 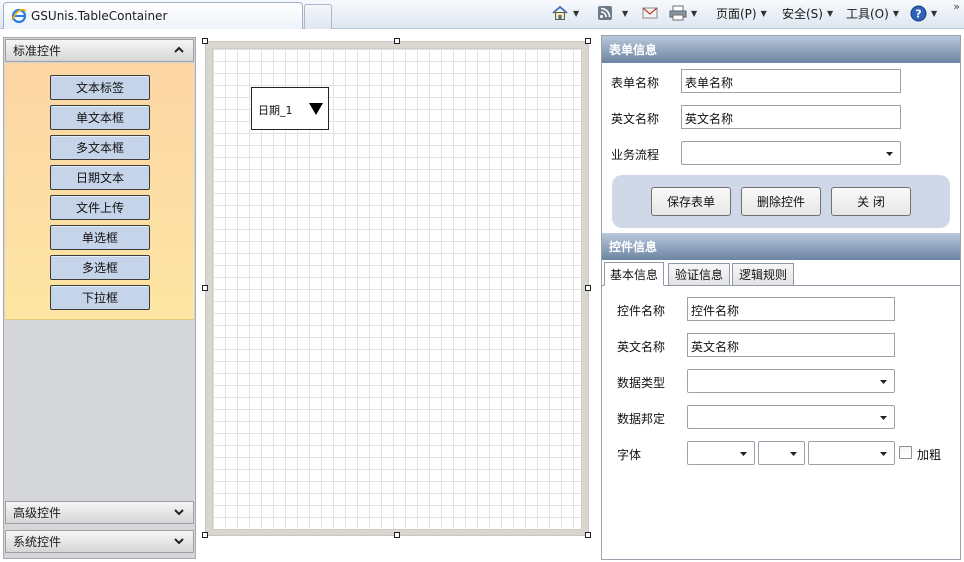 What do you see at coordinates (37, 542) in the screenshot?
I see `system-controls-label: 系统控件` at bounding box center [37, 542].